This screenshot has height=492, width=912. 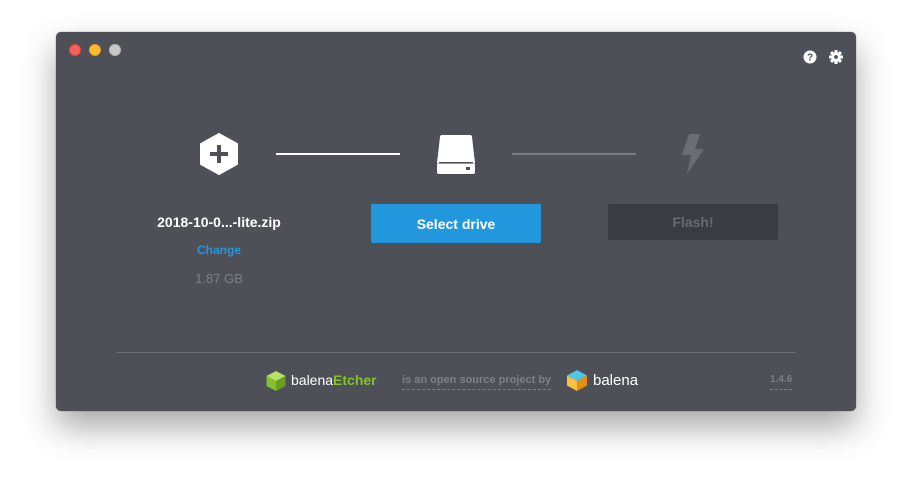 I want to click on select-drive-button: Select drive, so click(x=456, y=223).